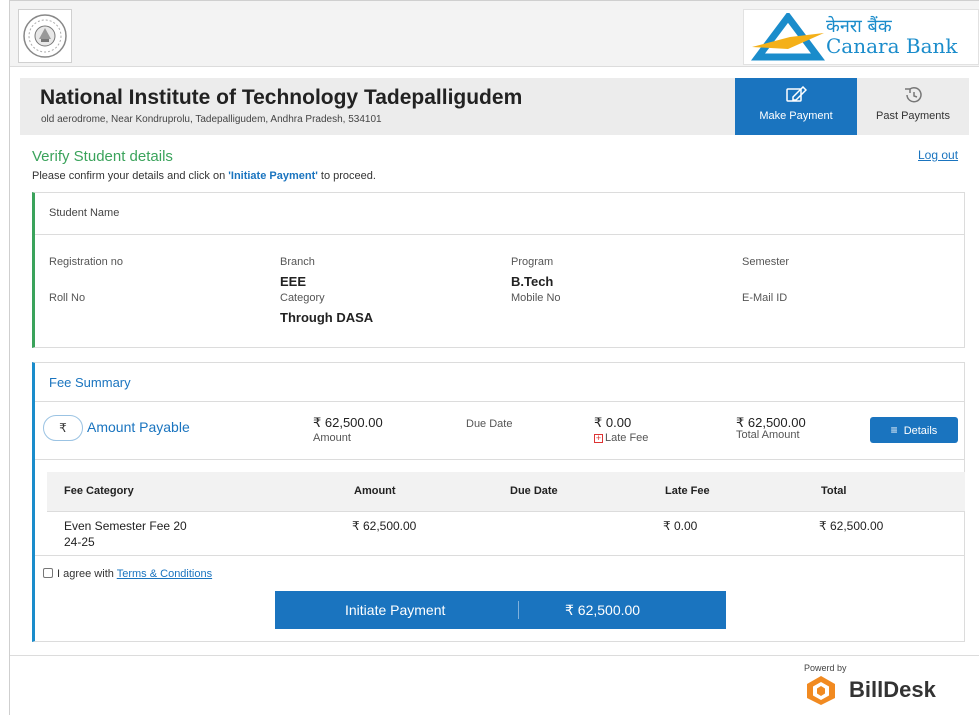 The image size is (979, 715). Describe the element at coordinates (500, 610) in the screenshot. I see `initiate-payment-button: Initiate Payment ₹ 62,500.00` at that location.